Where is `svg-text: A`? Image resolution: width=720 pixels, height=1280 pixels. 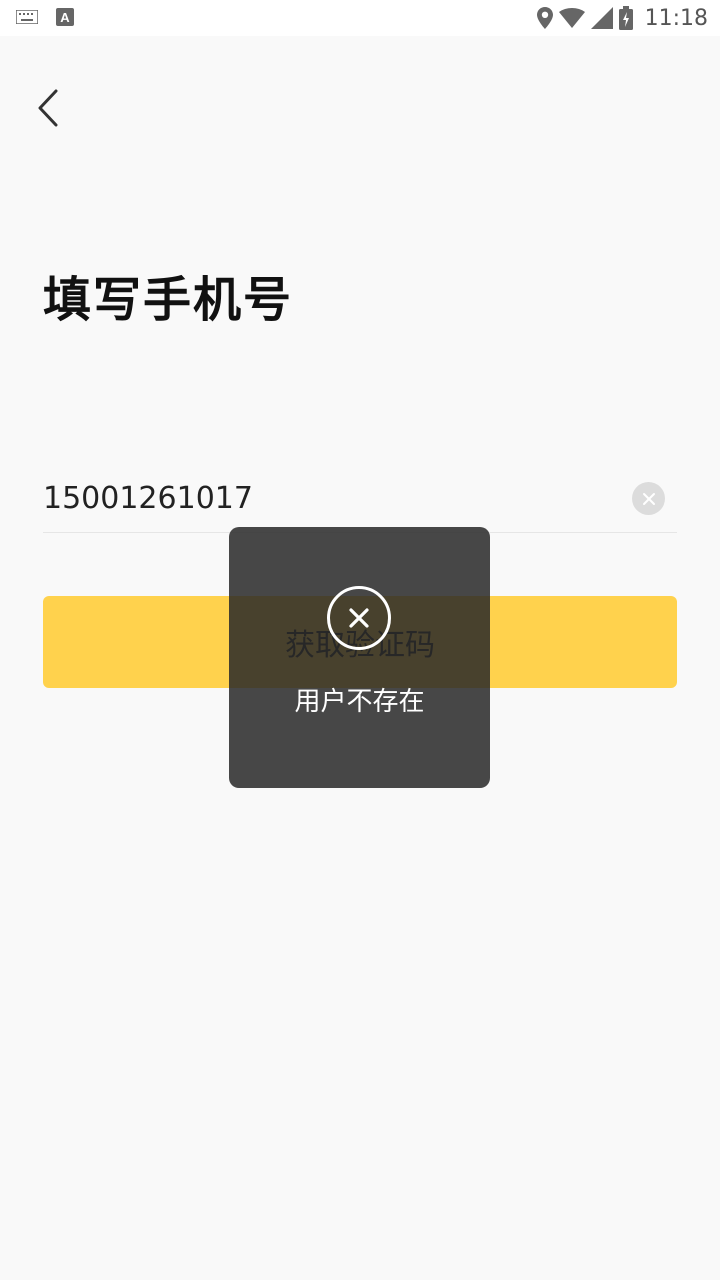
svg-text: A is located at coordinates (65, 17).